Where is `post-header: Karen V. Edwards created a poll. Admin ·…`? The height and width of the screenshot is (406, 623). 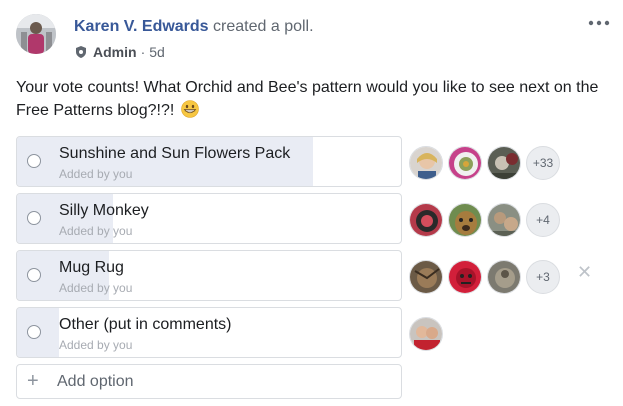
post-header: Karen V. Edwards created a poll. Admin ·… is located at coordinates (313, 38).